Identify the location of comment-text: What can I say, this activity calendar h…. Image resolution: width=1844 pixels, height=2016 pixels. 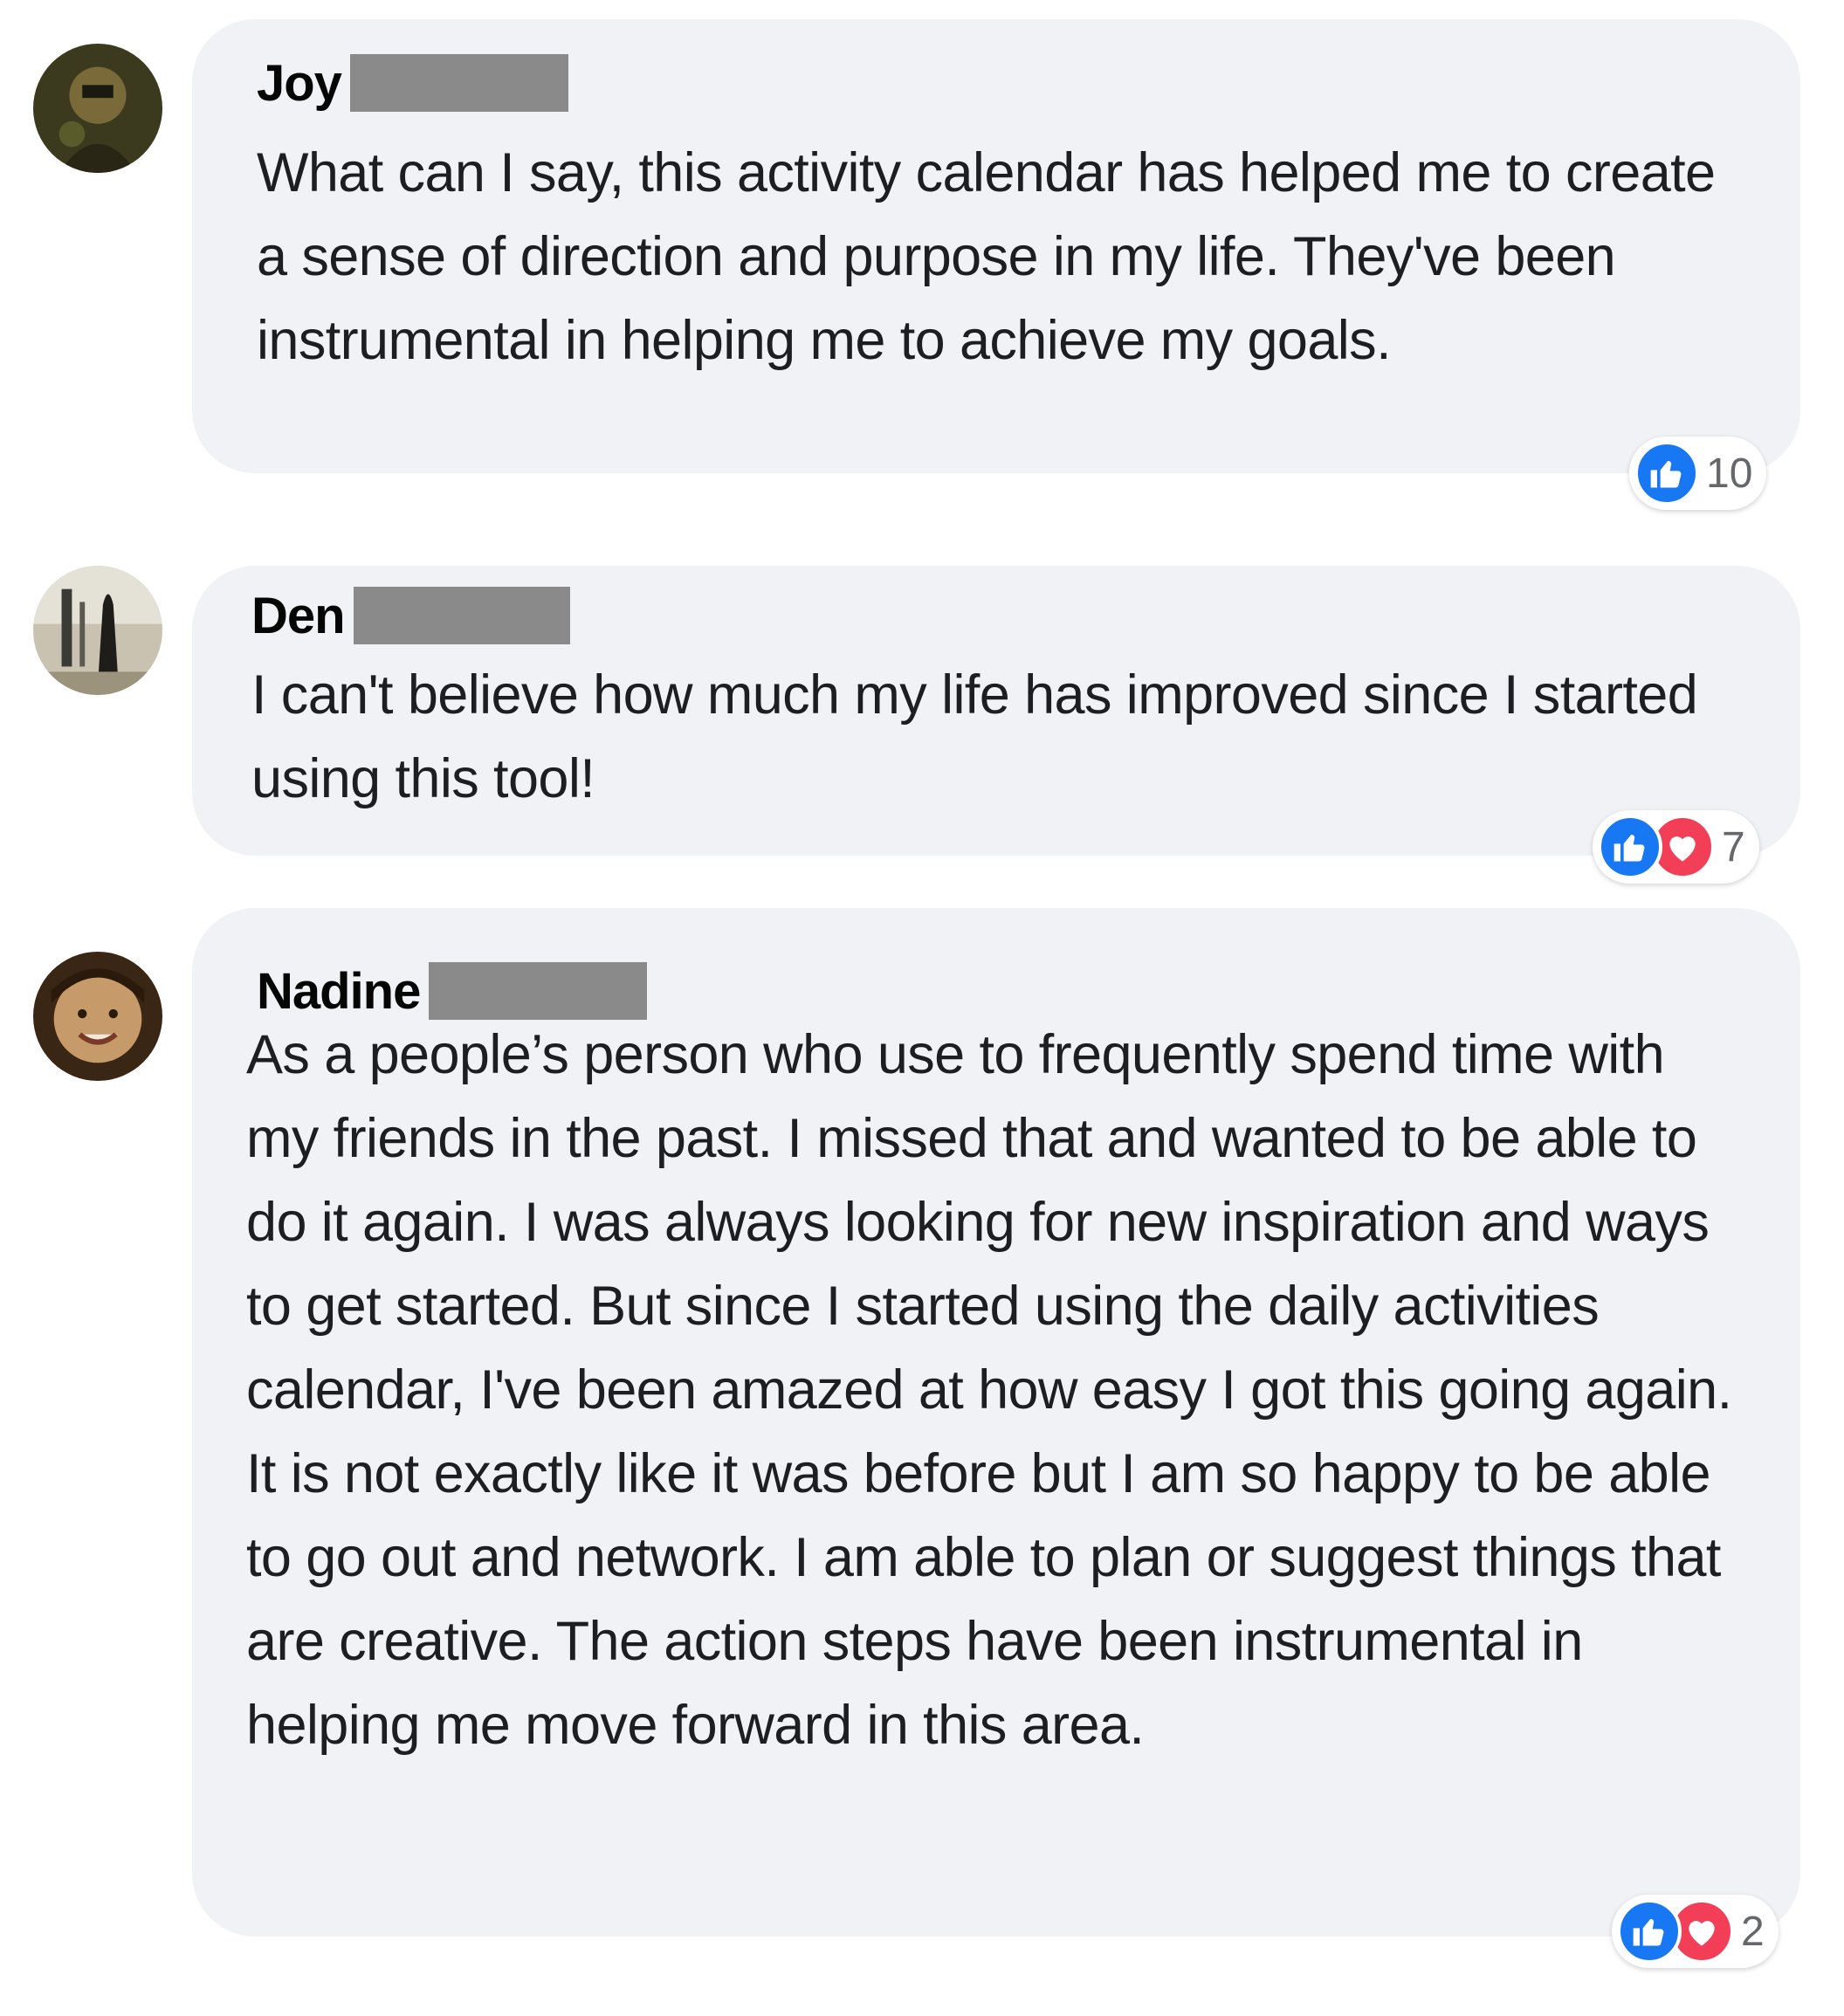
(986, 257).